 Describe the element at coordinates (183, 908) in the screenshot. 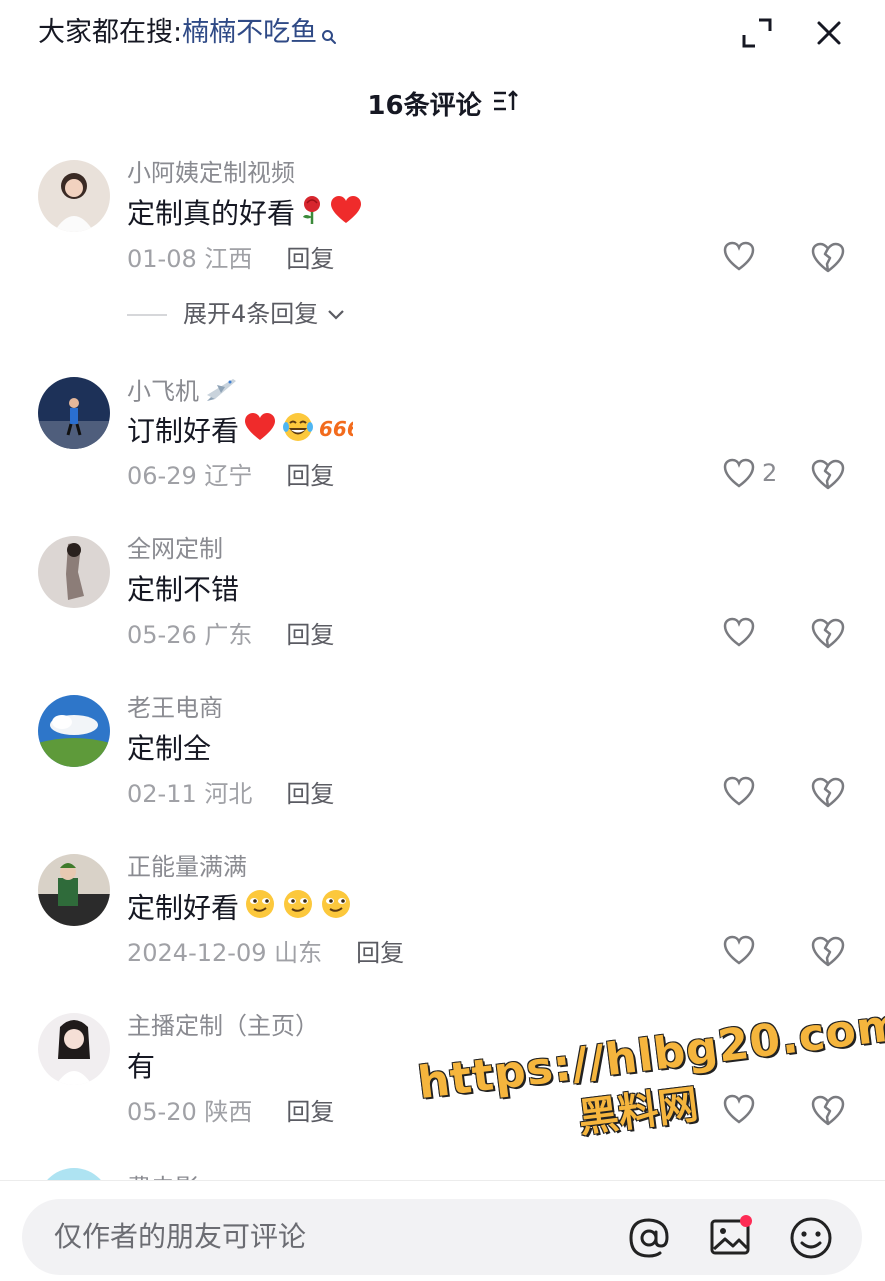

I see `comment-text-content: 定制好看` at that location.